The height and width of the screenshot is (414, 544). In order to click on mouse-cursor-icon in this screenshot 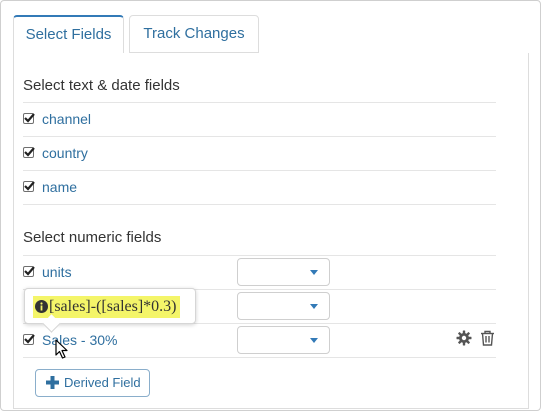, I will do `click(61, 349)`.